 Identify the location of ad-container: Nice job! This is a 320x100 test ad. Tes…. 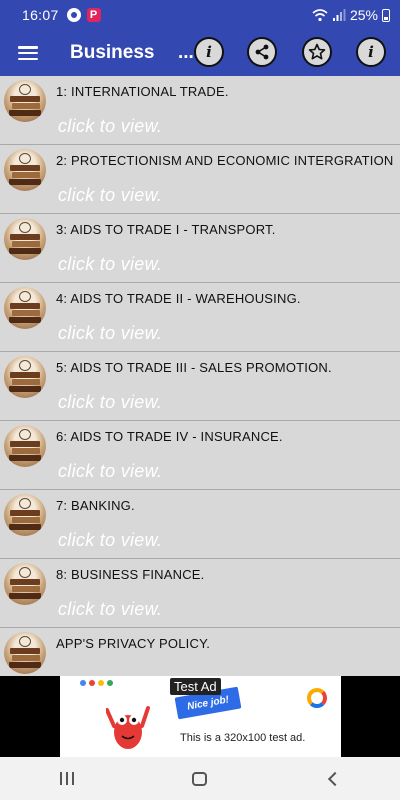
(200, 716).